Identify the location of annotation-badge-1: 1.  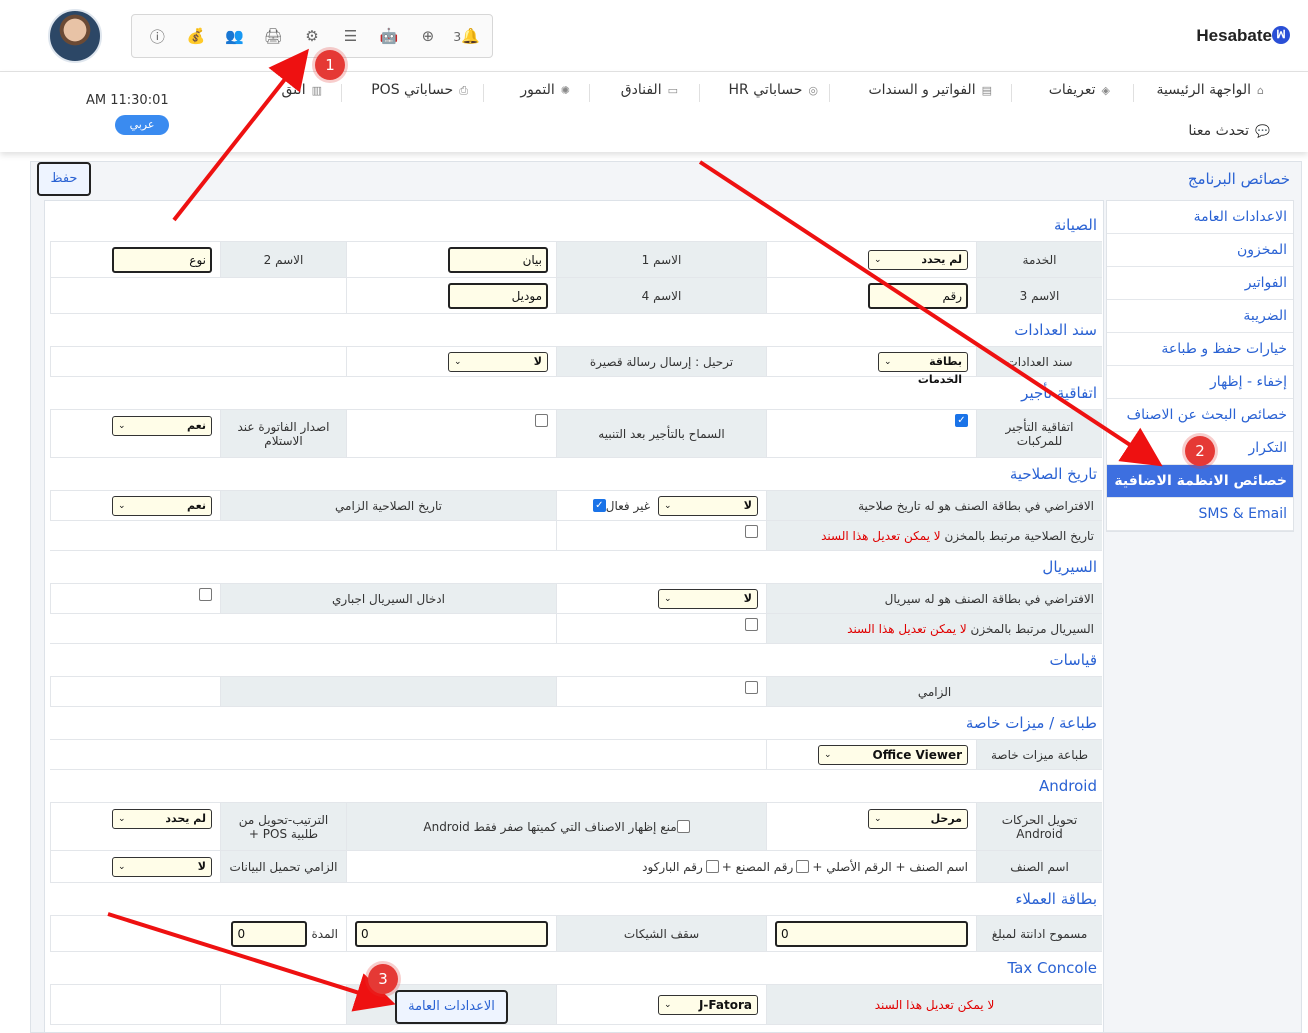
(330, 65).